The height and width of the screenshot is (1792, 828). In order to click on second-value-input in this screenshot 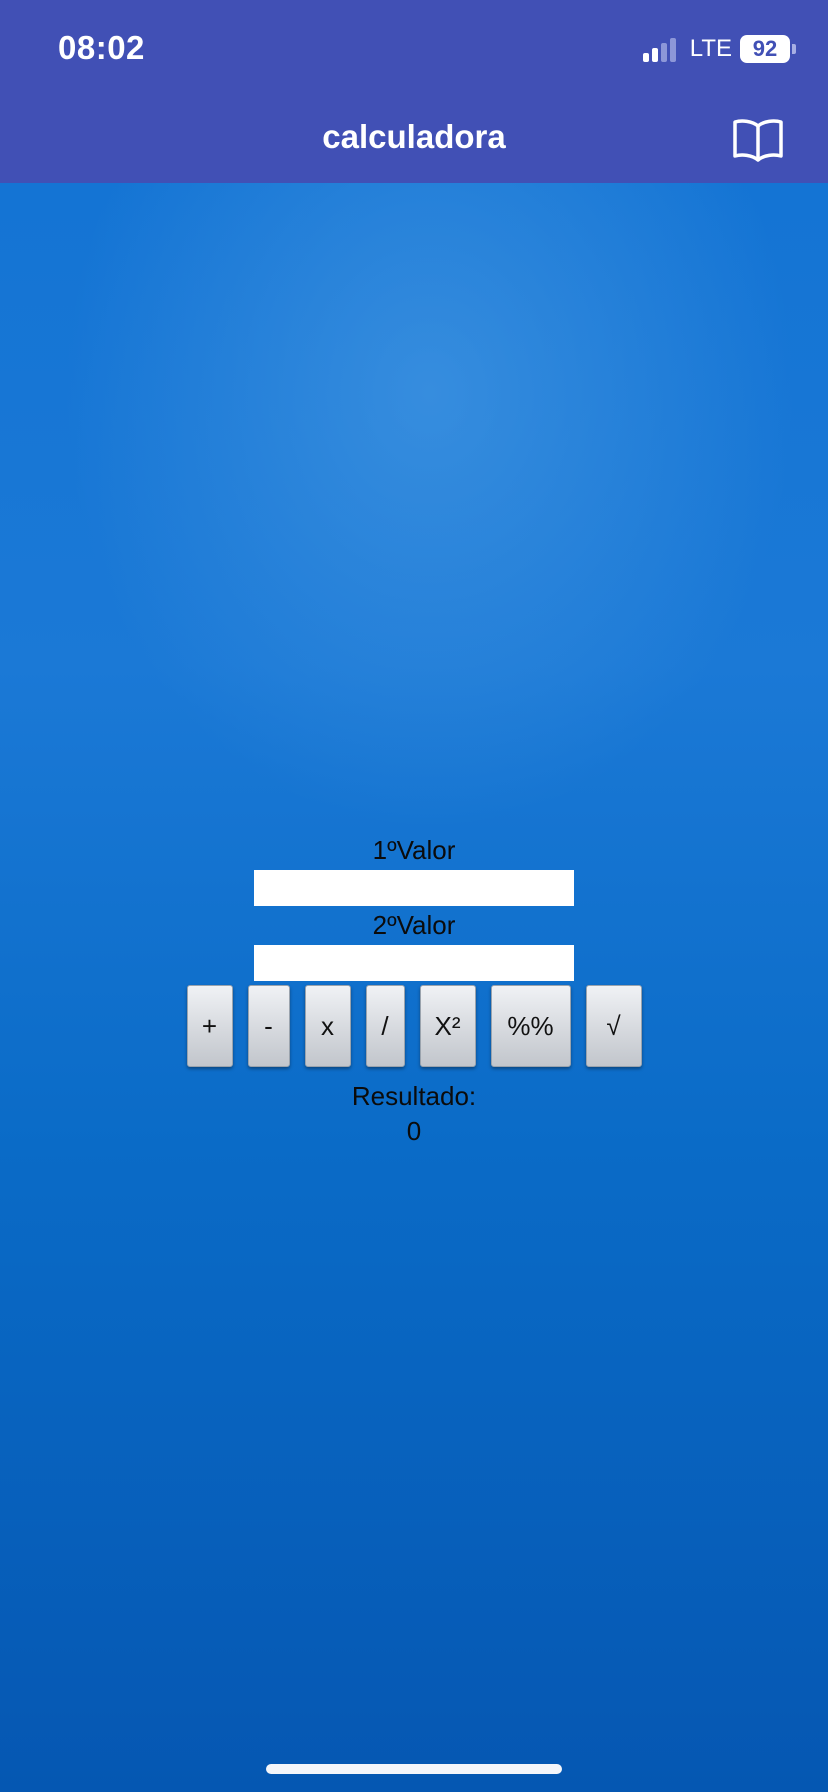, I will do `click(414, 963)`.